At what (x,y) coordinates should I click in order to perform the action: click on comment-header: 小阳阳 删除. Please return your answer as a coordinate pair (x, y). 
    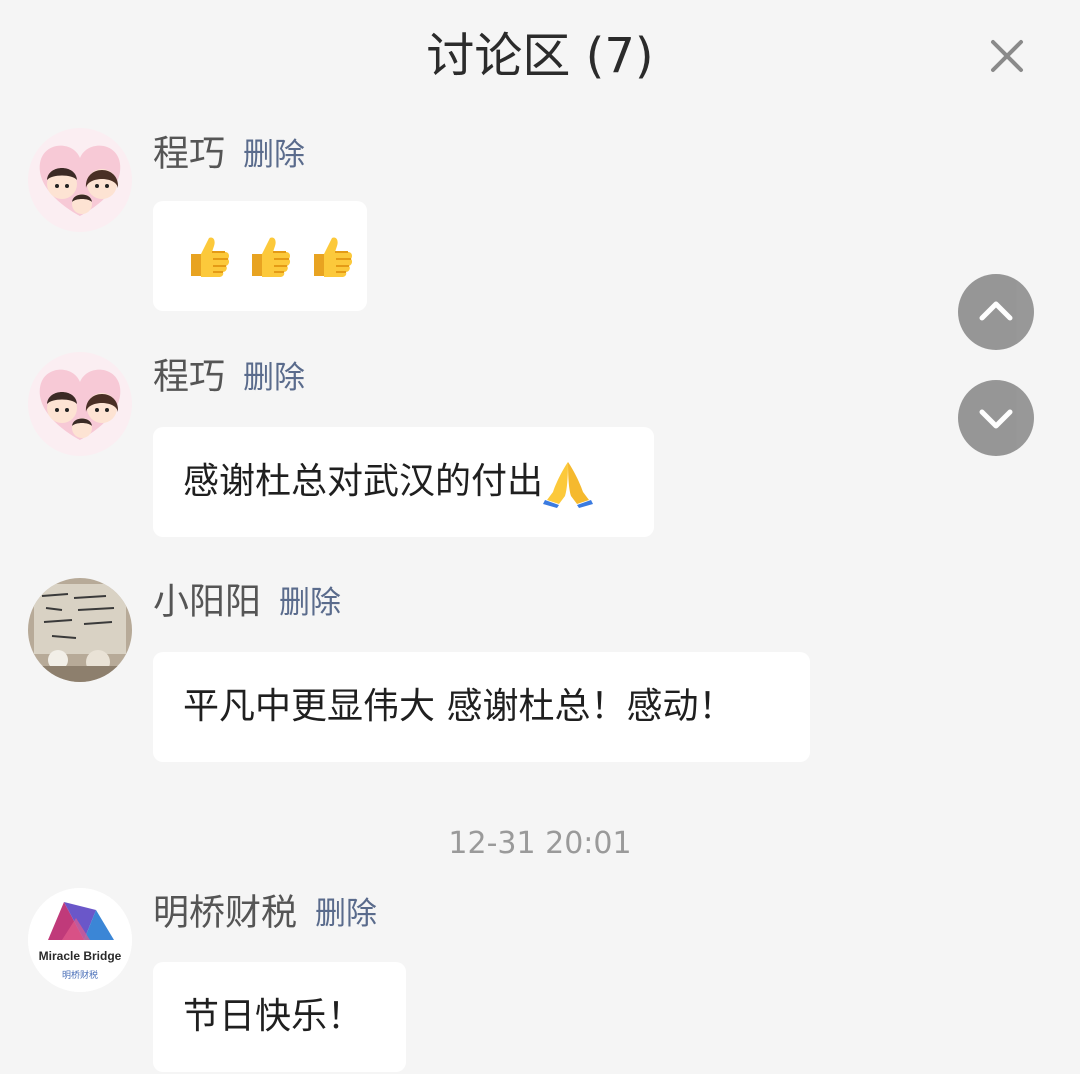
    Looking at the image, I should click on (247, 602).